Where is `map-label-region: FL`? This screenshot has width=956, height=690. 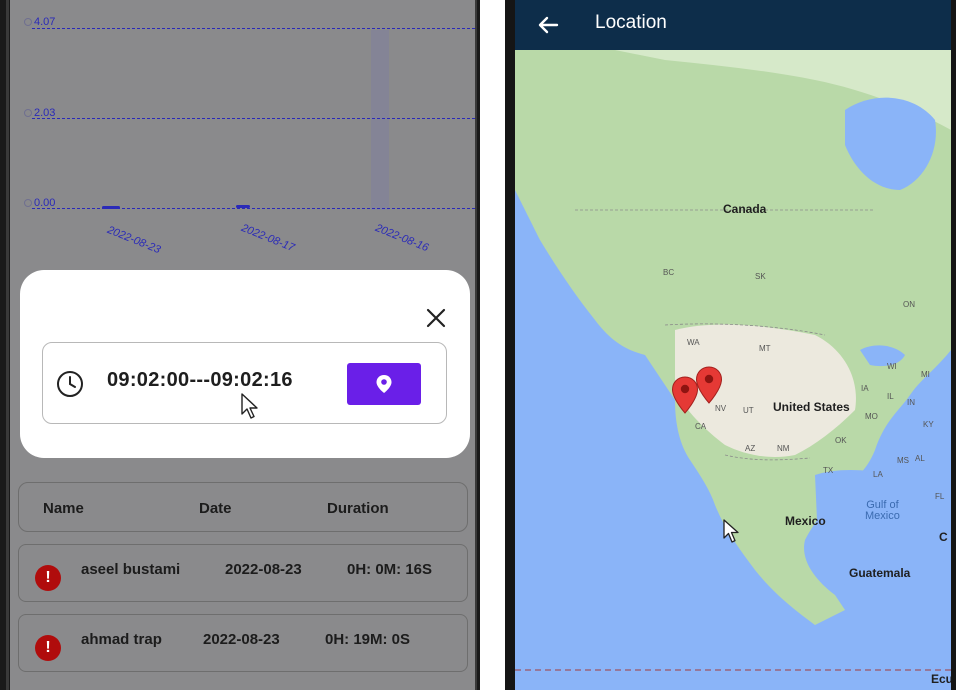
map-label-region: FL is located at coordinates (940, 496).